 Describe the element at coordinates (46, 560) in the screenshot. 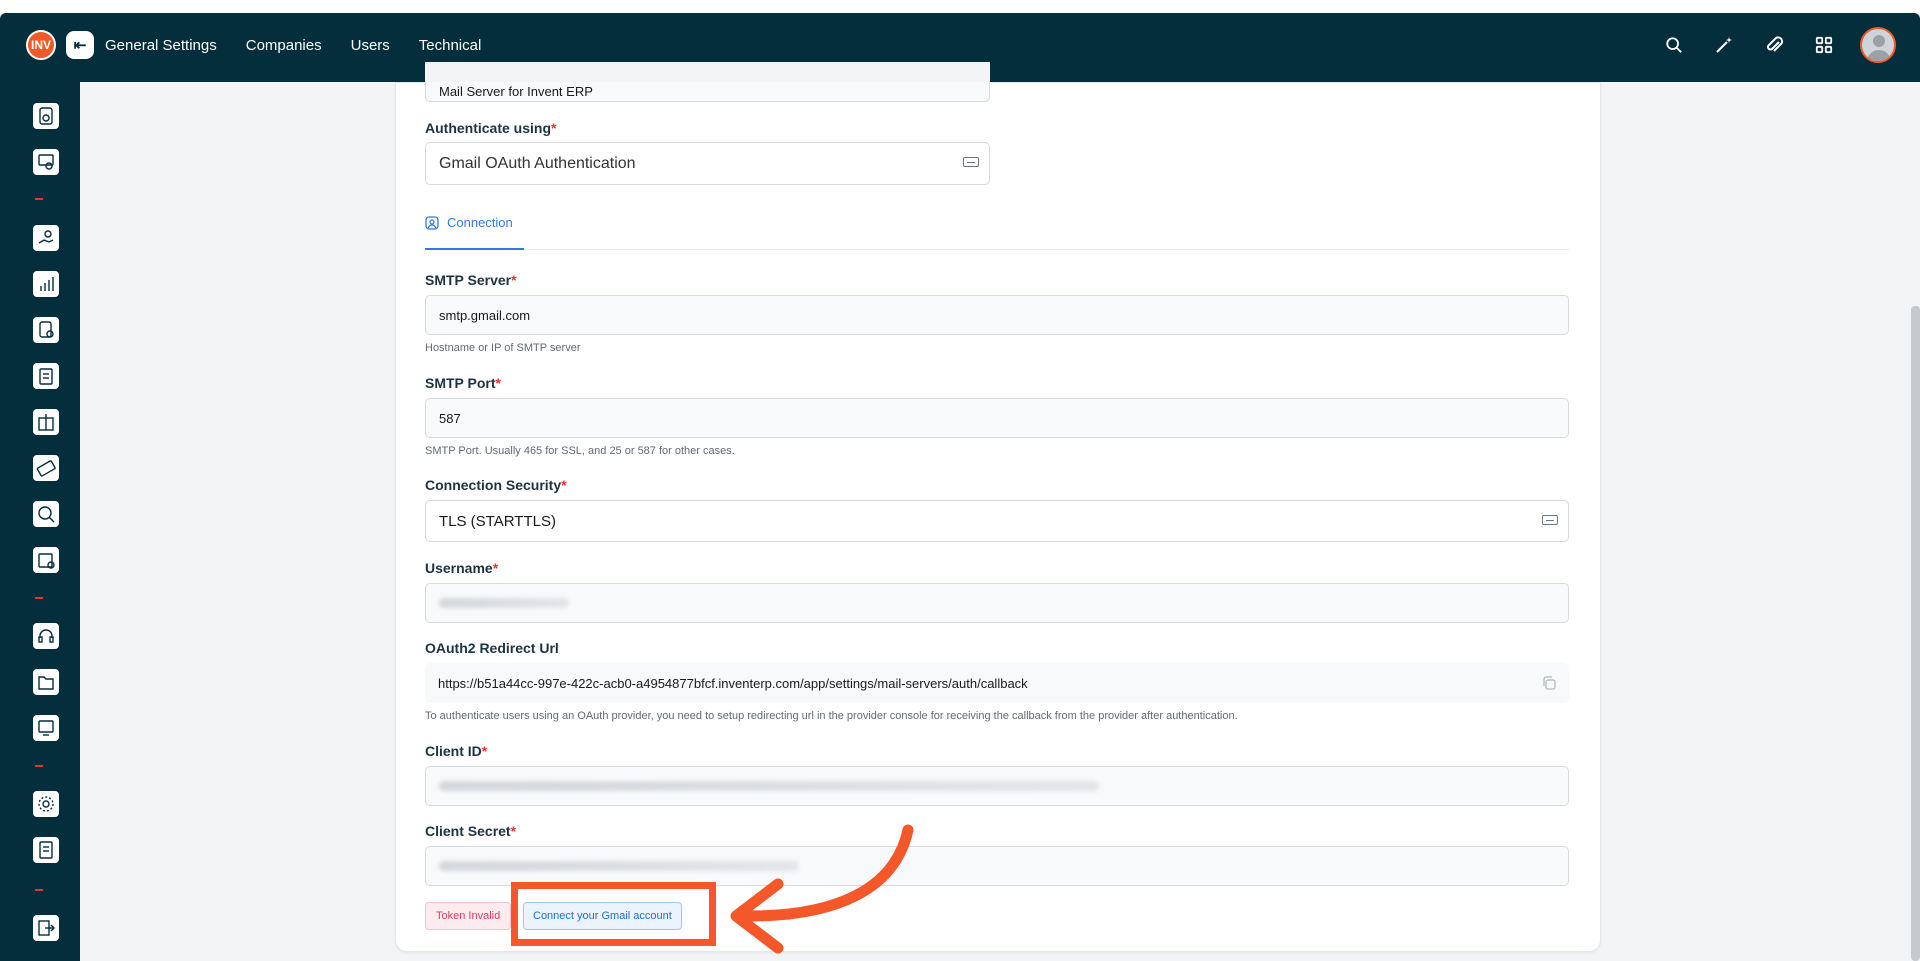

I see `calendar-icon` at that location.